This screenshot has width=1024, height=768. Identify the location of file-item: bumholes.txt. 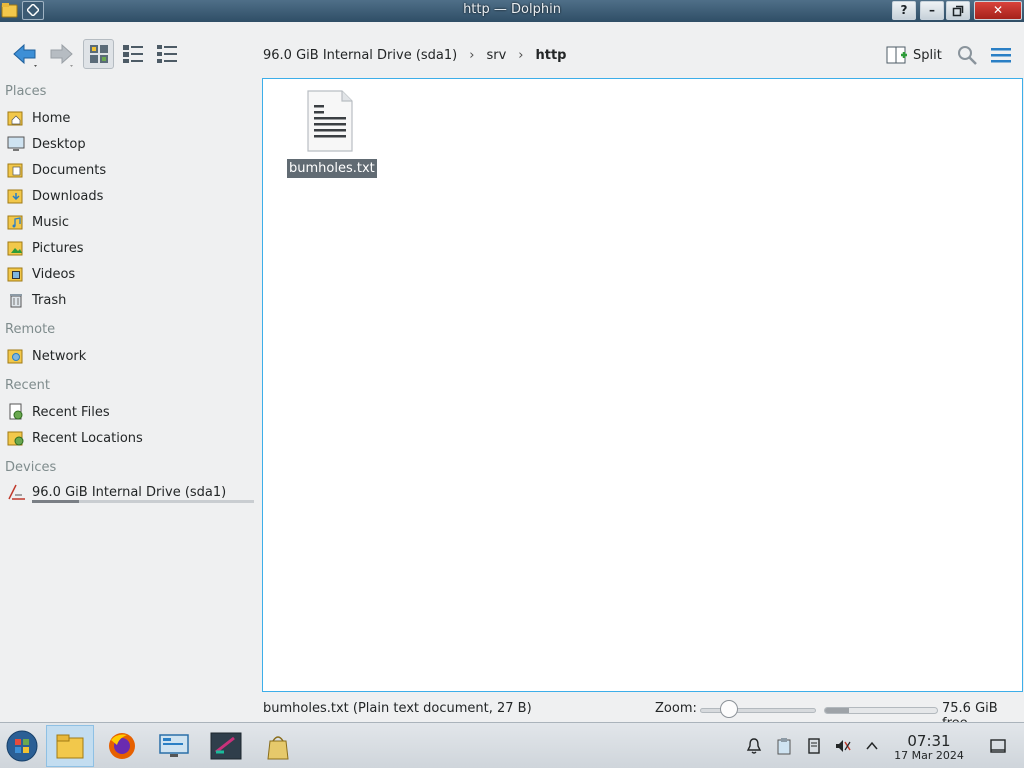
(332, 133).